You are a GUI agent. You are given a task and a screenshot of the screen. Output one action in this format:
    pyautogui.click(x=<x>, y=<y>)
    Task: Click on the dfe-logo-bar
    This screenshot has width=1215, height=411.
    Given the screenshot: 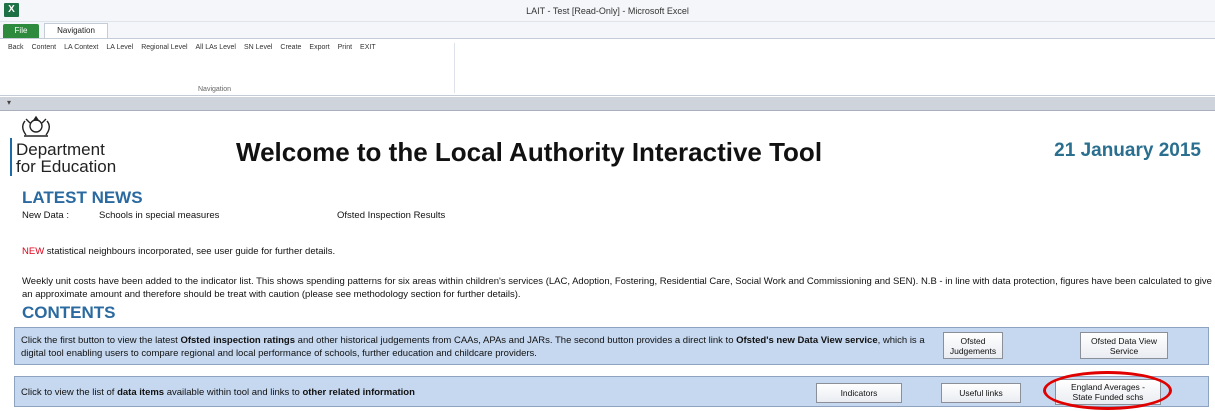 What is the action you would take?
    pyautogui.click(x=11, y=157)
    